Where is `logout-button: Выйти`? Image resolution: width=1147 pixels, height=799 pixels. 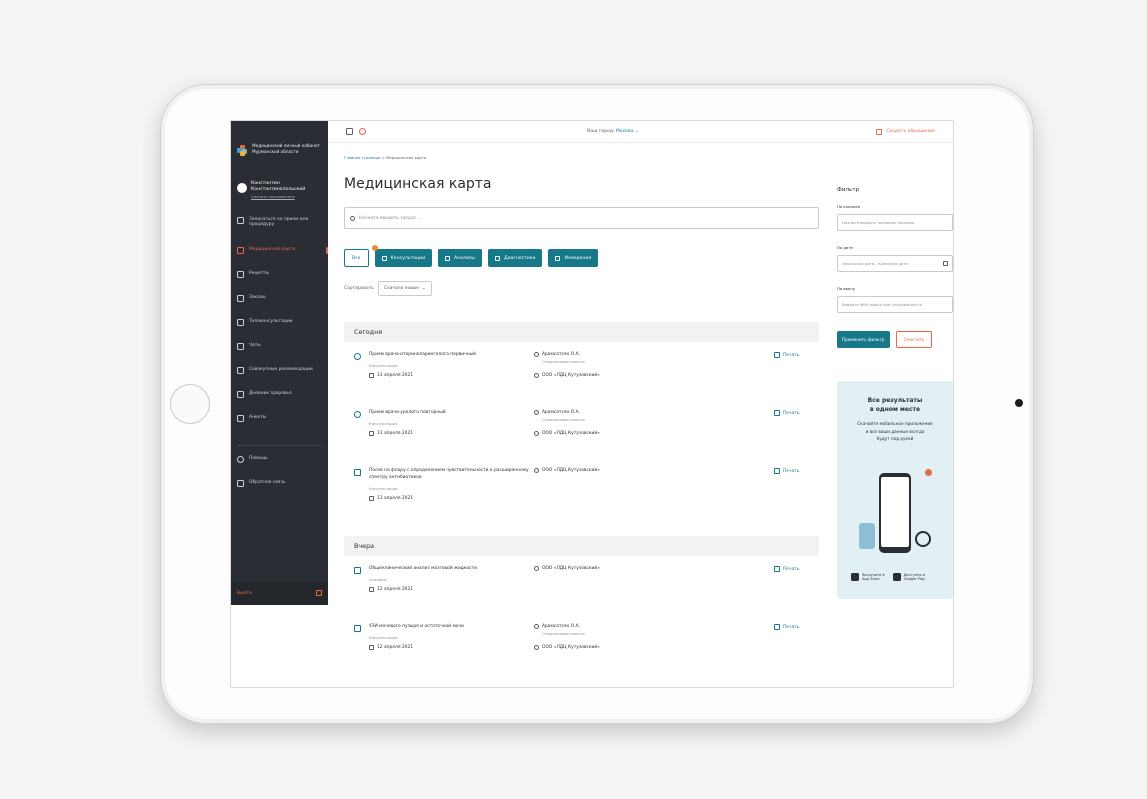
logout-button: Выйти is located at coordinates (279, 593).